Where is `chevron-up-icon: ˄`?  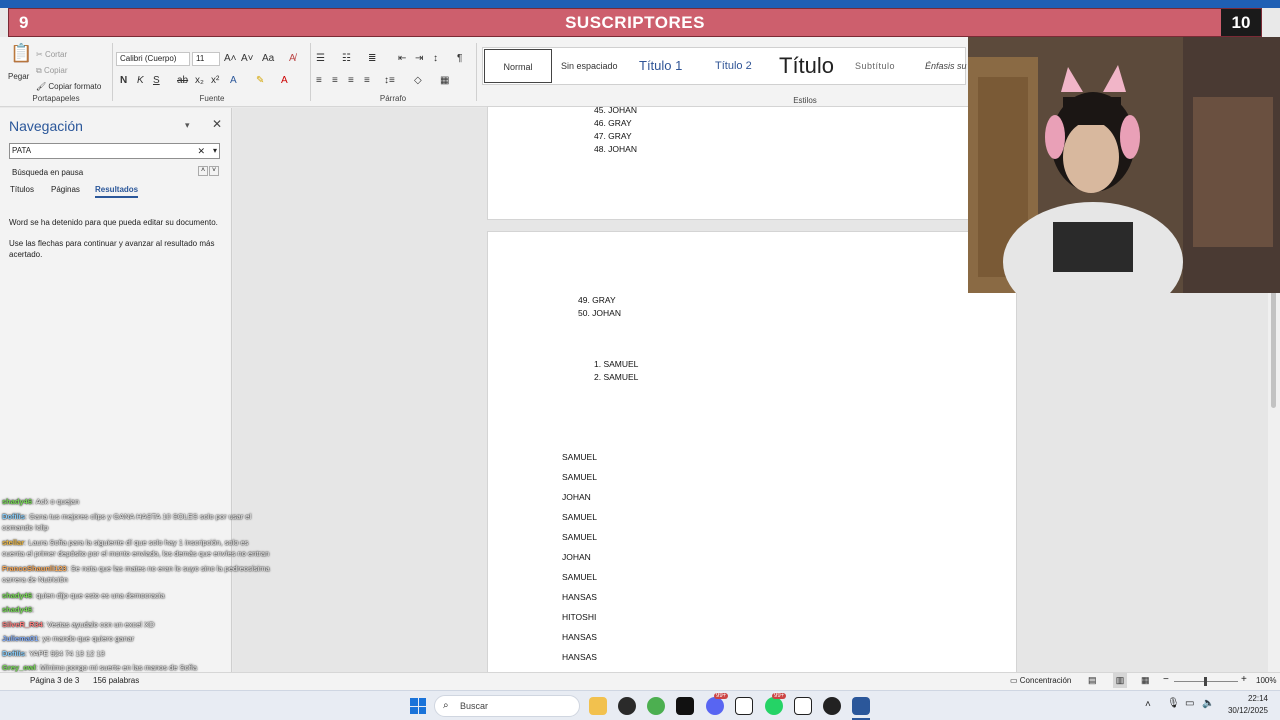
chevron-up-icon: ˄ is located at coordinates (1148, 704).